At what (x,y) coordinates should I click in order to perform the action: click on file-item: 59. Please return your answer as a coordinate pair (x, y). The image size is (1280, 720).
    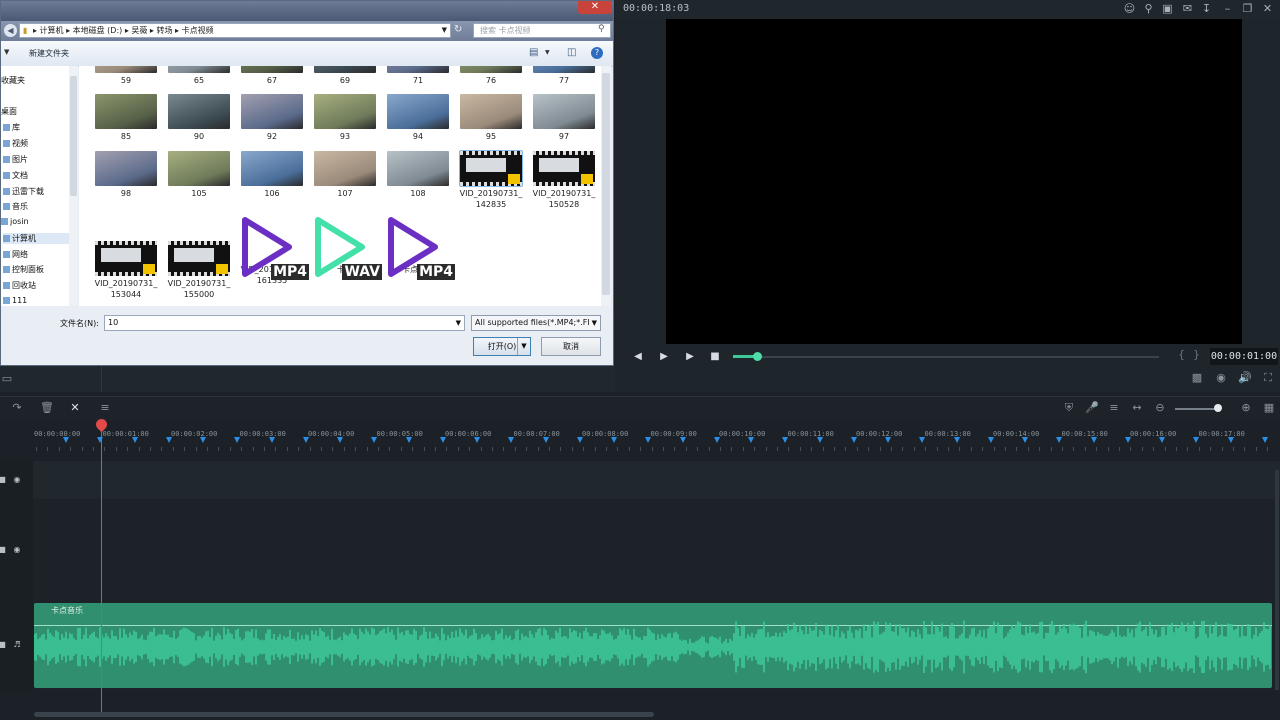
    Looking at the image, I should click on (126, 76).